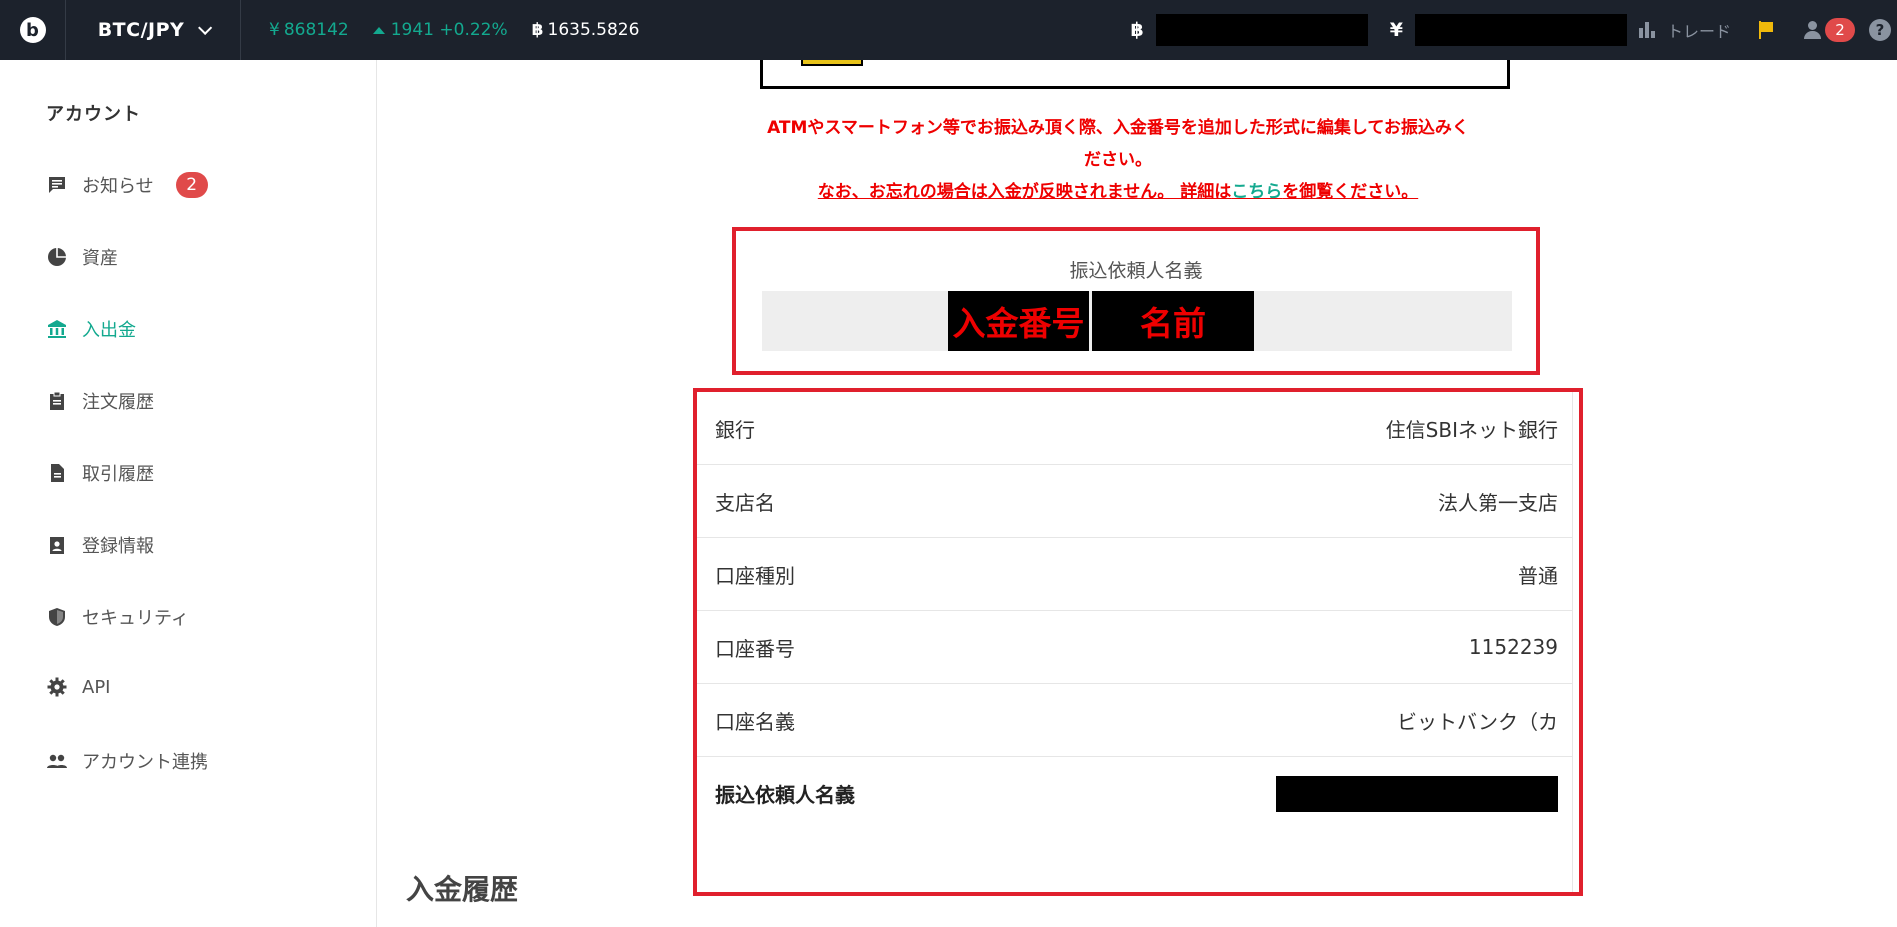 The height and width of the screenshot is (927, 1897). I want to click on row-value: ビットバンク（カ, so click(1477, 721).